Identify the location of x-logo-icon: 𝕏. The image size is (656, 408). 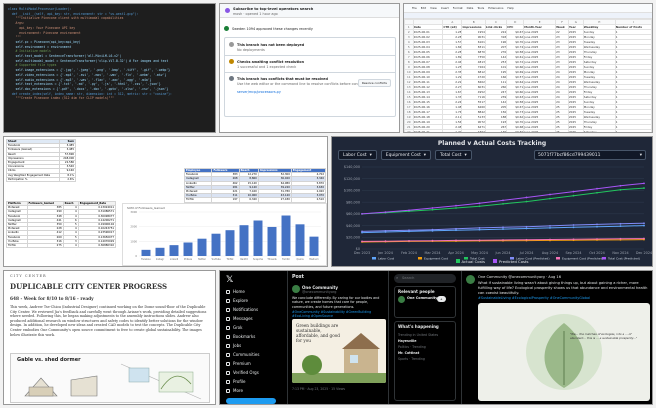
(229, 280).